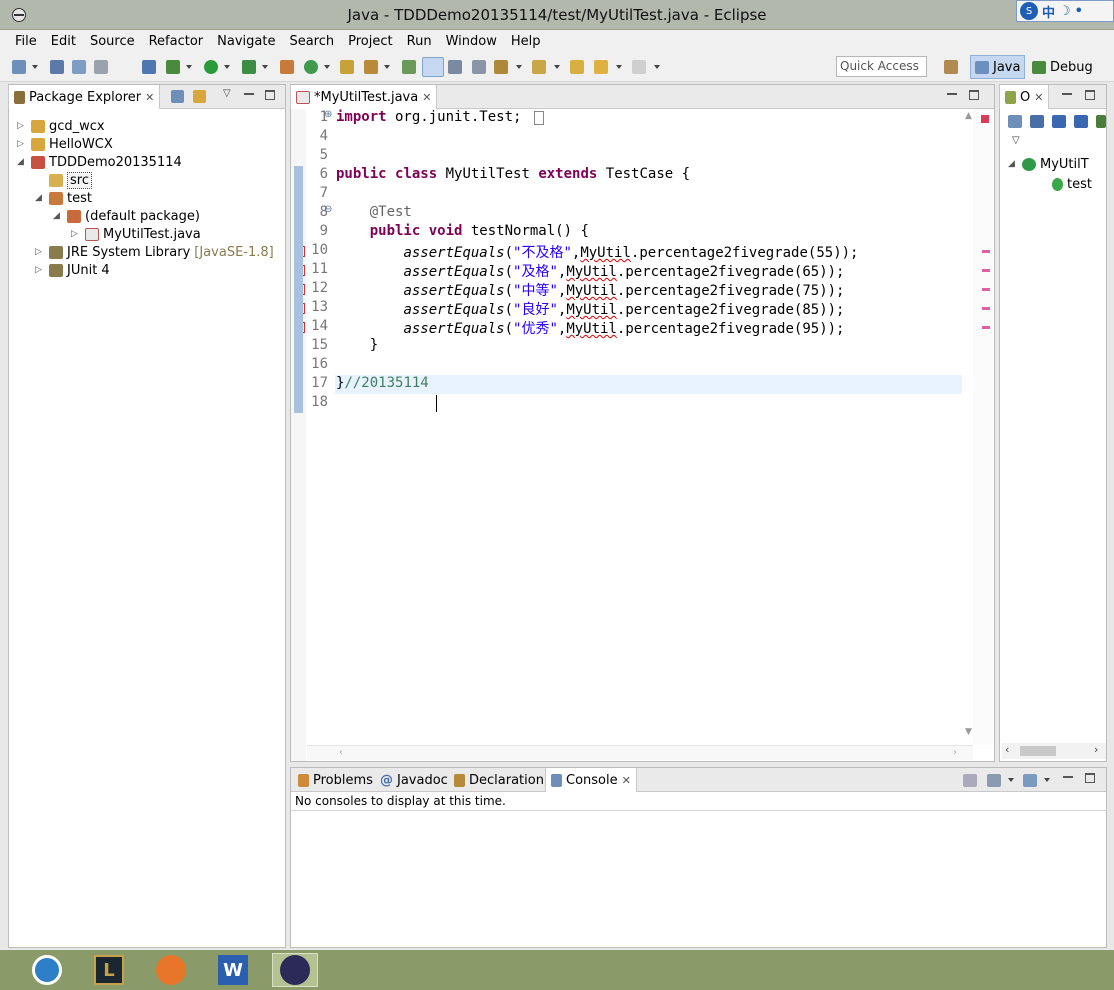  What do you see at coordinates (173, 67) in the screenshot?
I see `debug-icon` at bounding box center [173, 67].